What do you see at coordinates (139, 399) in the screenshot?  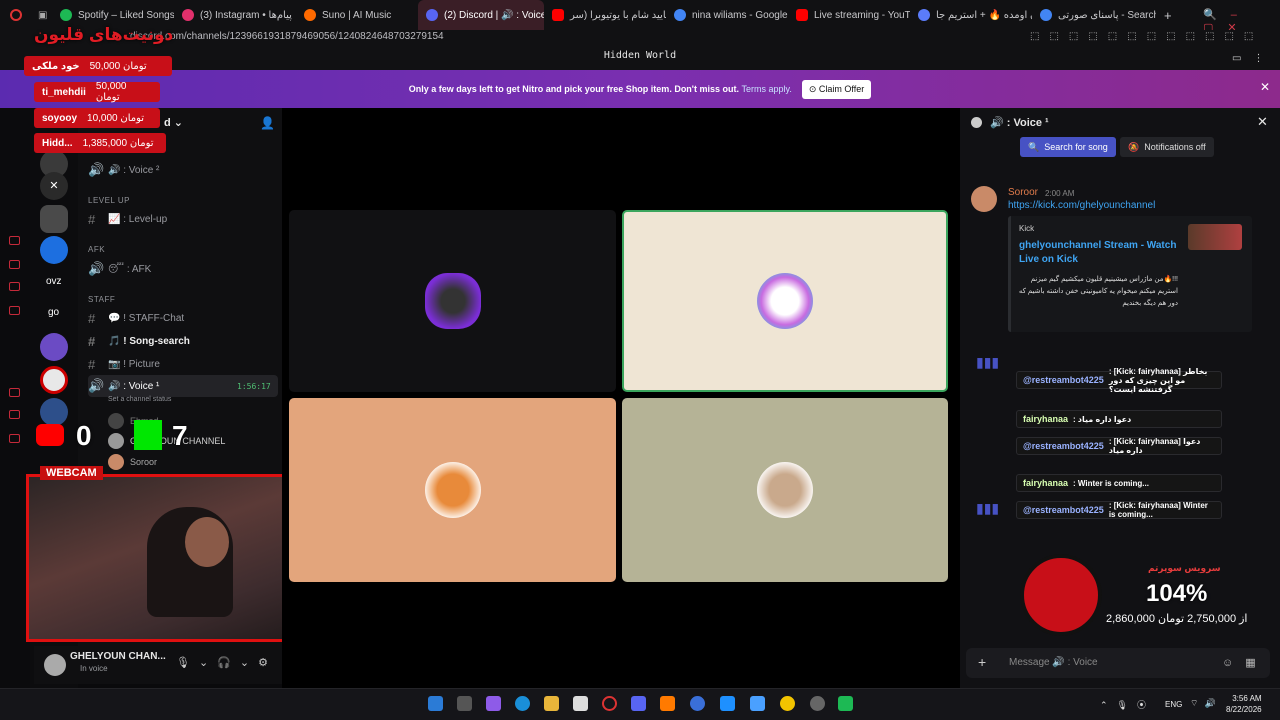 I see `channel-status: Set a channel status` at bounding box center [139, 399].